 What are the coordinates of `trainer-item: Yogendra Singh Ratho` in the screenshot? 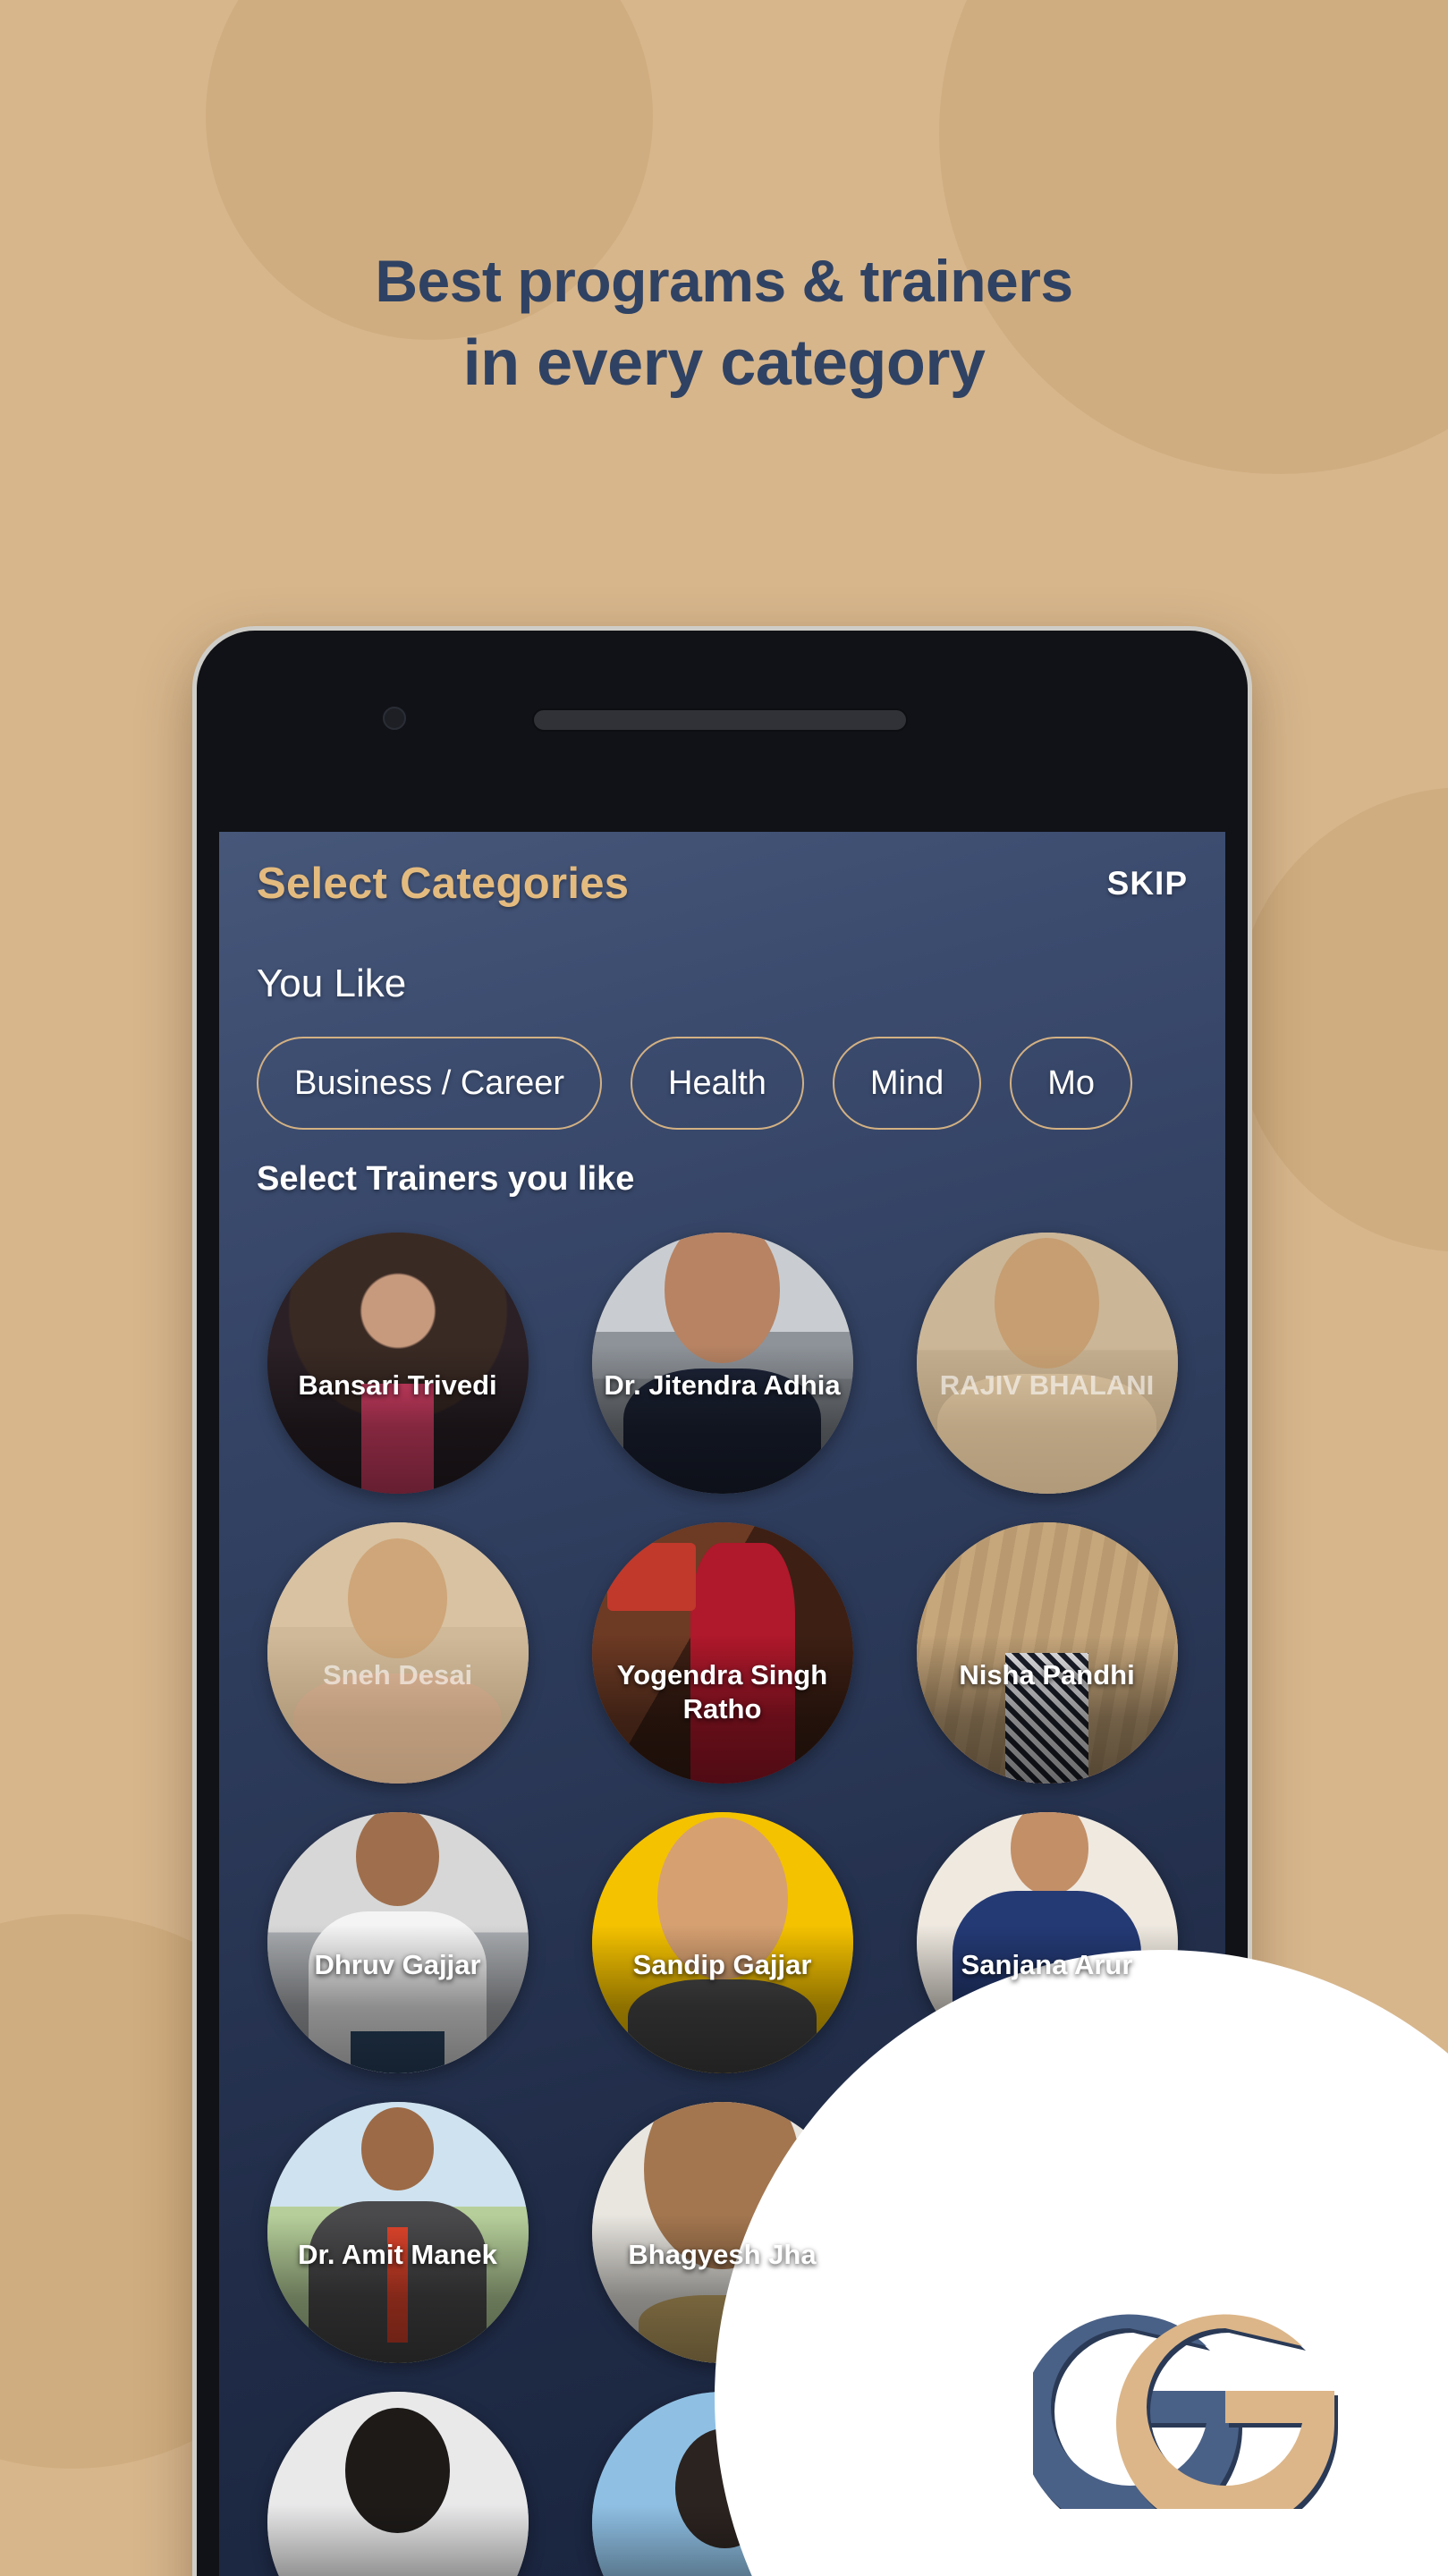 It's located at (722, 1653).